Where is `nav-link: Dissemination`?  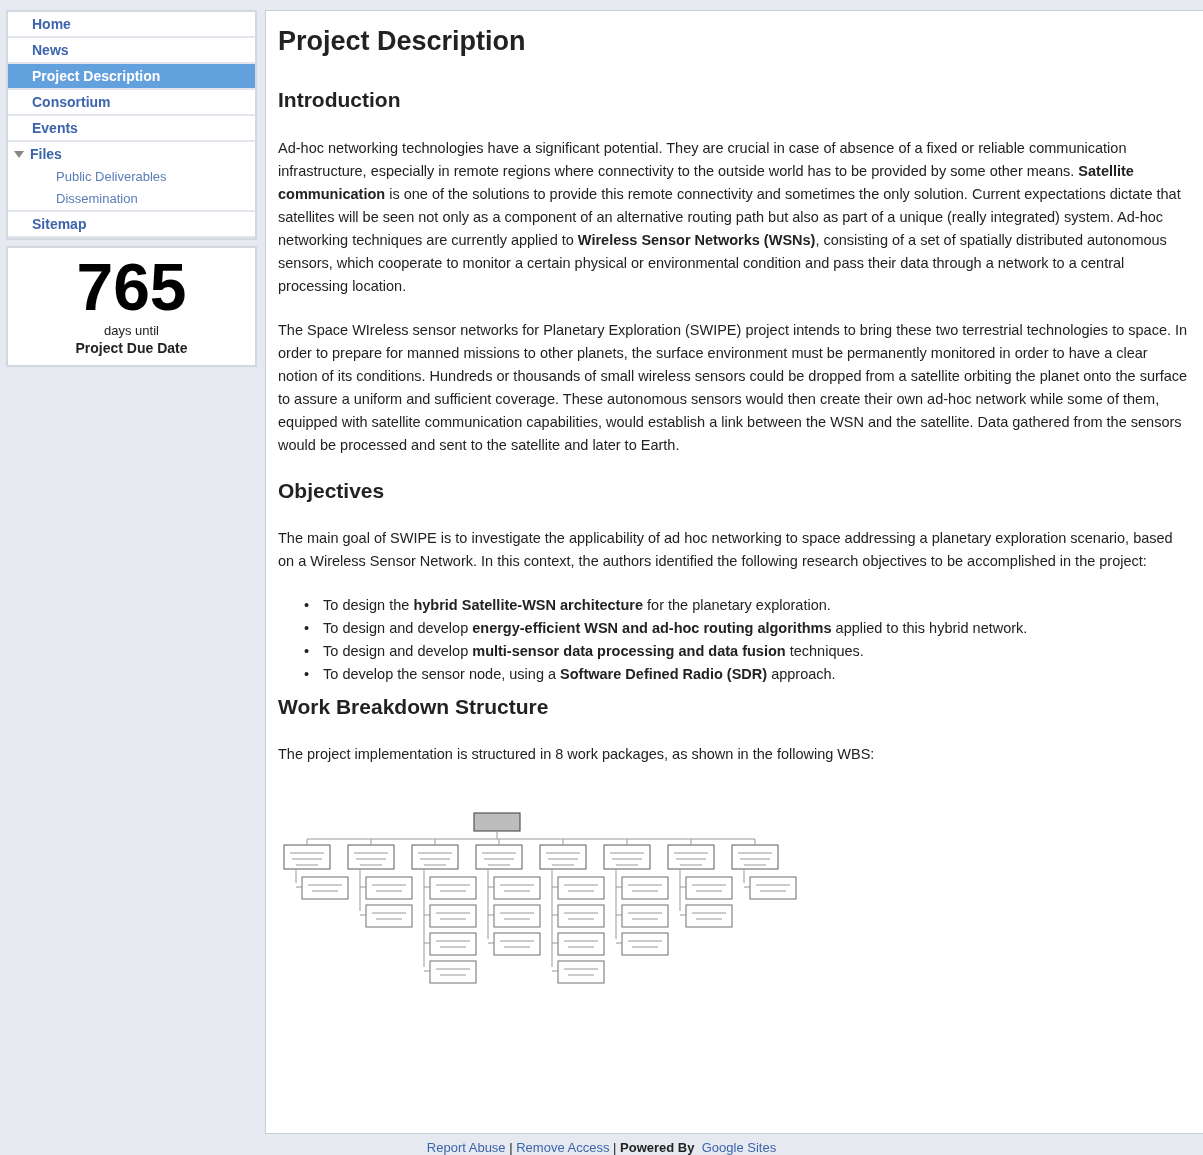
nav-link: Dissemination is located at coordinates (131, 199).